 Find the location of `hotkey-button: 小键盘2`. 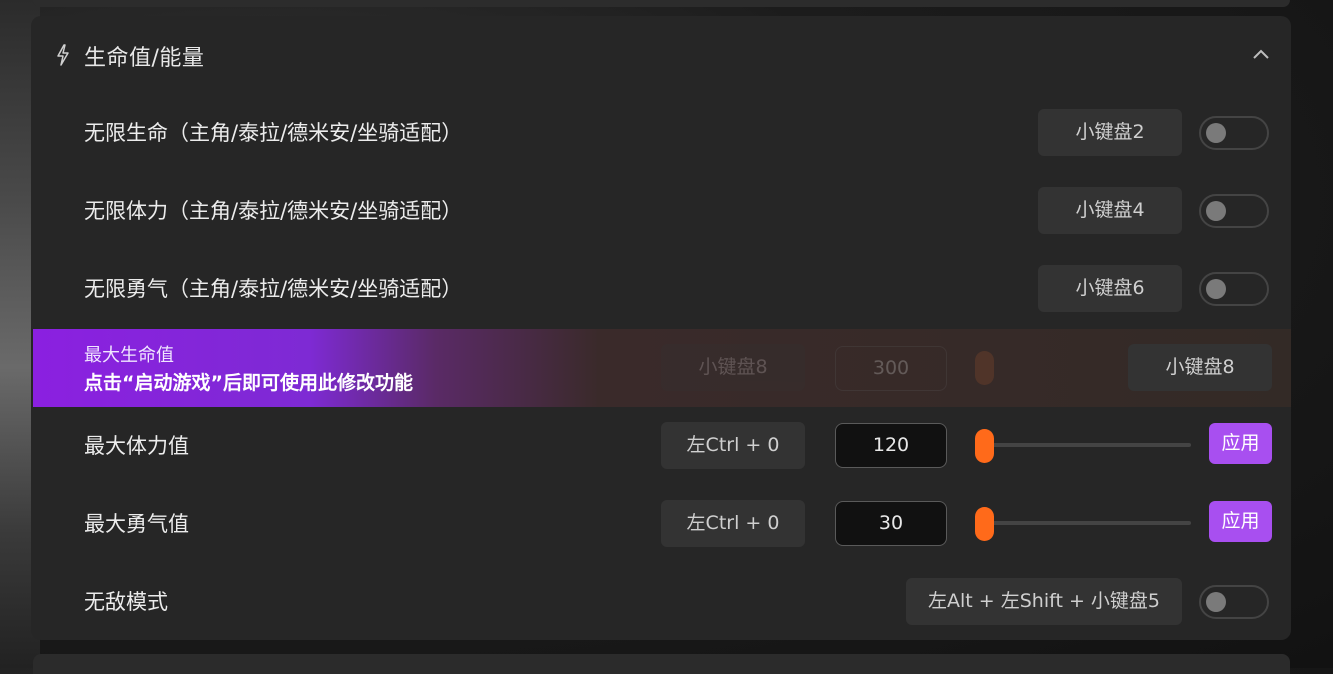

hotkey-button: 小键盘2 is located at coordinates (1110, 132).